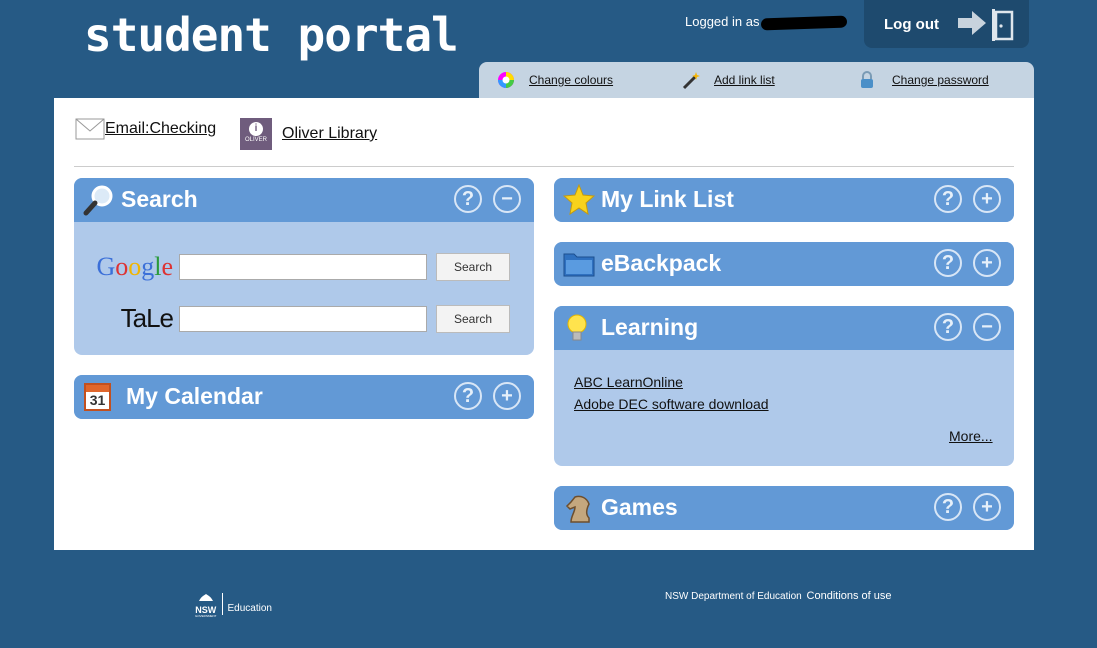 The image size is (1097, 648). What do you see at coordinates (986, 25) in the screenshot?
I see `logout-door-icon` at bounding box center [986, 25].